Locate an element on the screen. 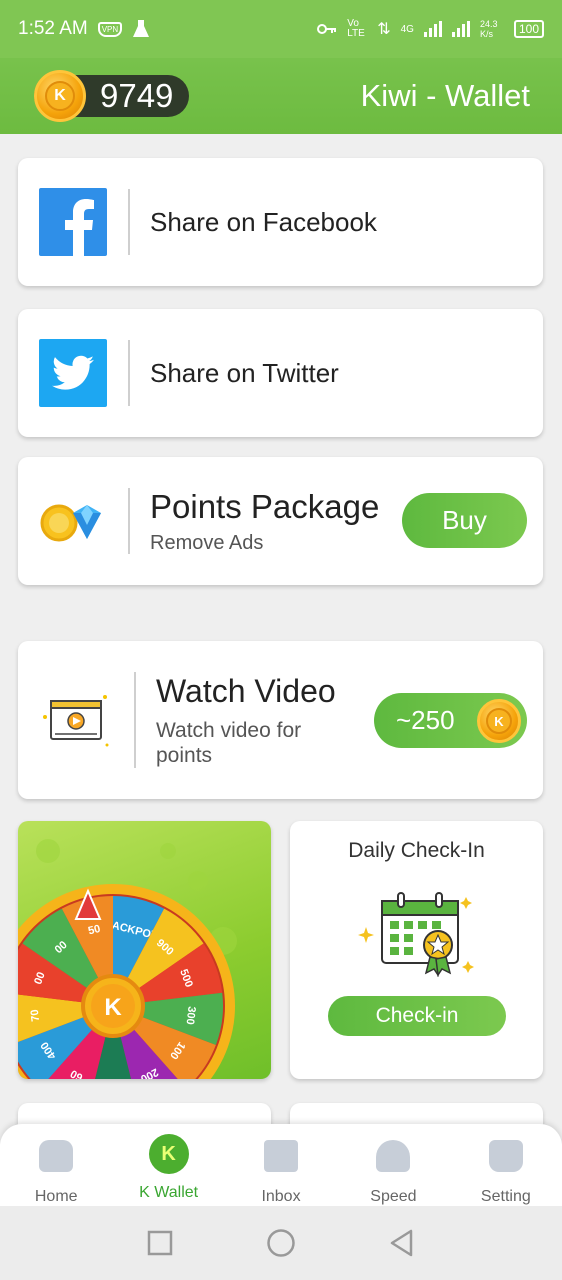 The width and height of the screenshot is (562, 1280). status-time: 1:52 AM is located at coordinates (53, 28).